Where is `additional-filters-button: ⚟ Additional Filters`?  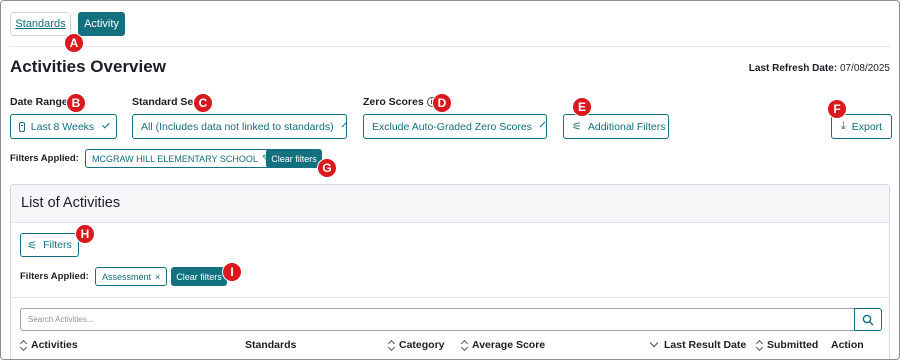
additional-filters-button: ⚟ Additional Filters is located at coordinates (616, 126).